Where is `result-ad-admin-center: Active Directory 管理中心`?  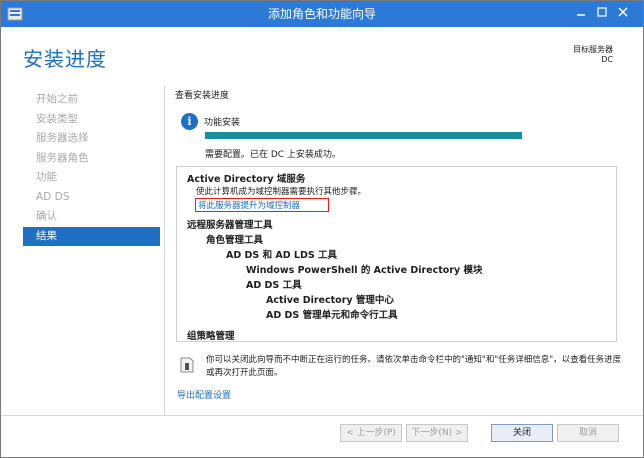
result-ad-admin-center: Active Directory 管理中心 is located at coordinates (330, 300).